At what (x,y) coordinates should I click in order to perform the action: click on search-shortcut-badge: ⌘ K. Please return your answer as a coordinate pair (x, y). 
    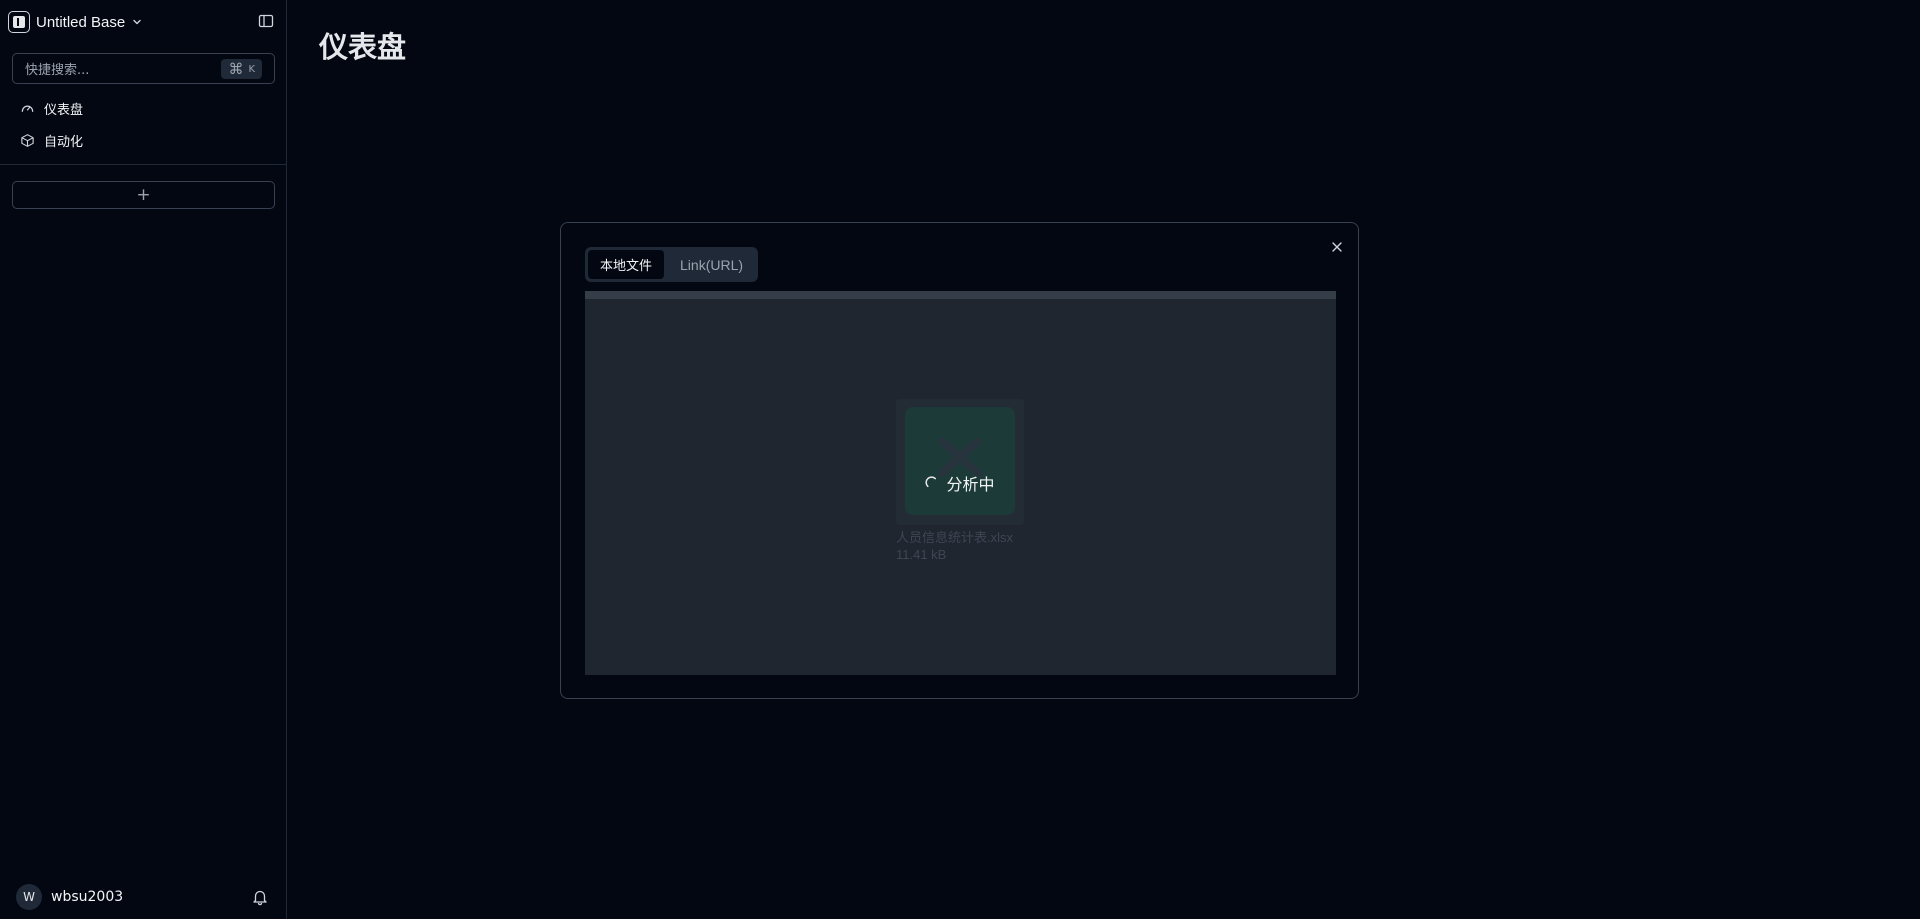
    Looking at the image, I should click on (241, 69).